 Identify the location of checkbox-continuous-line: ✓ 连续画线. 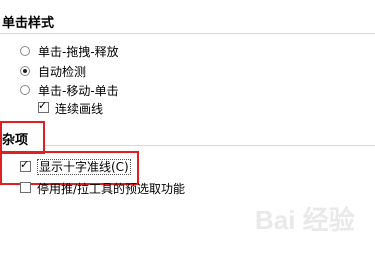
(138, 107).